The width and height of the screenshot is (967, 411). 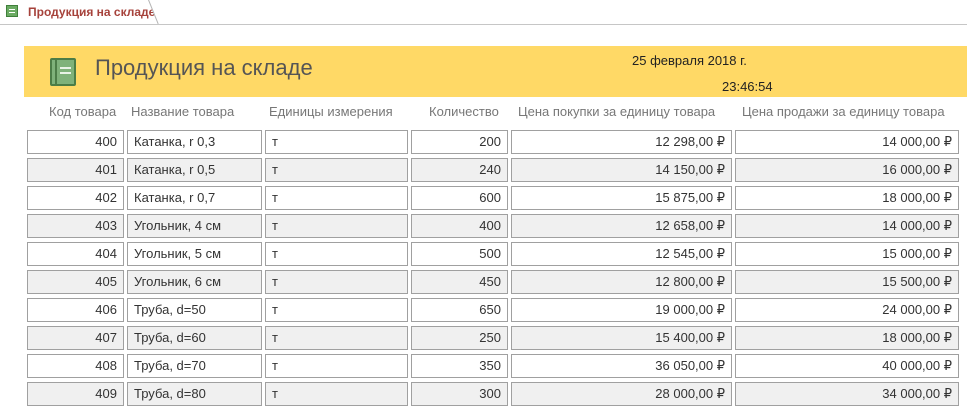 I want to click on cell-code: 407, so click(x=75, y=338).